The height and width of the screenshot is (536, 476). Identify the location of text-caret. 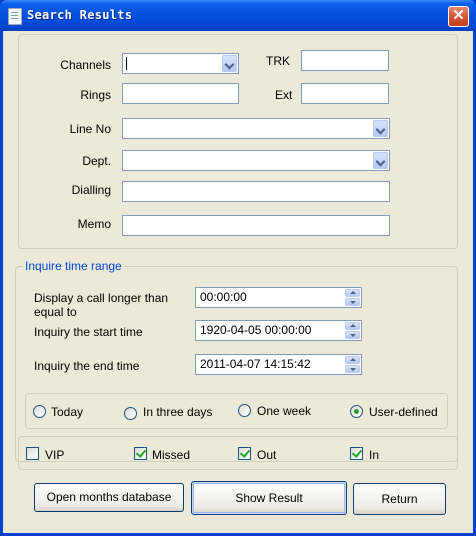
(126, 63).